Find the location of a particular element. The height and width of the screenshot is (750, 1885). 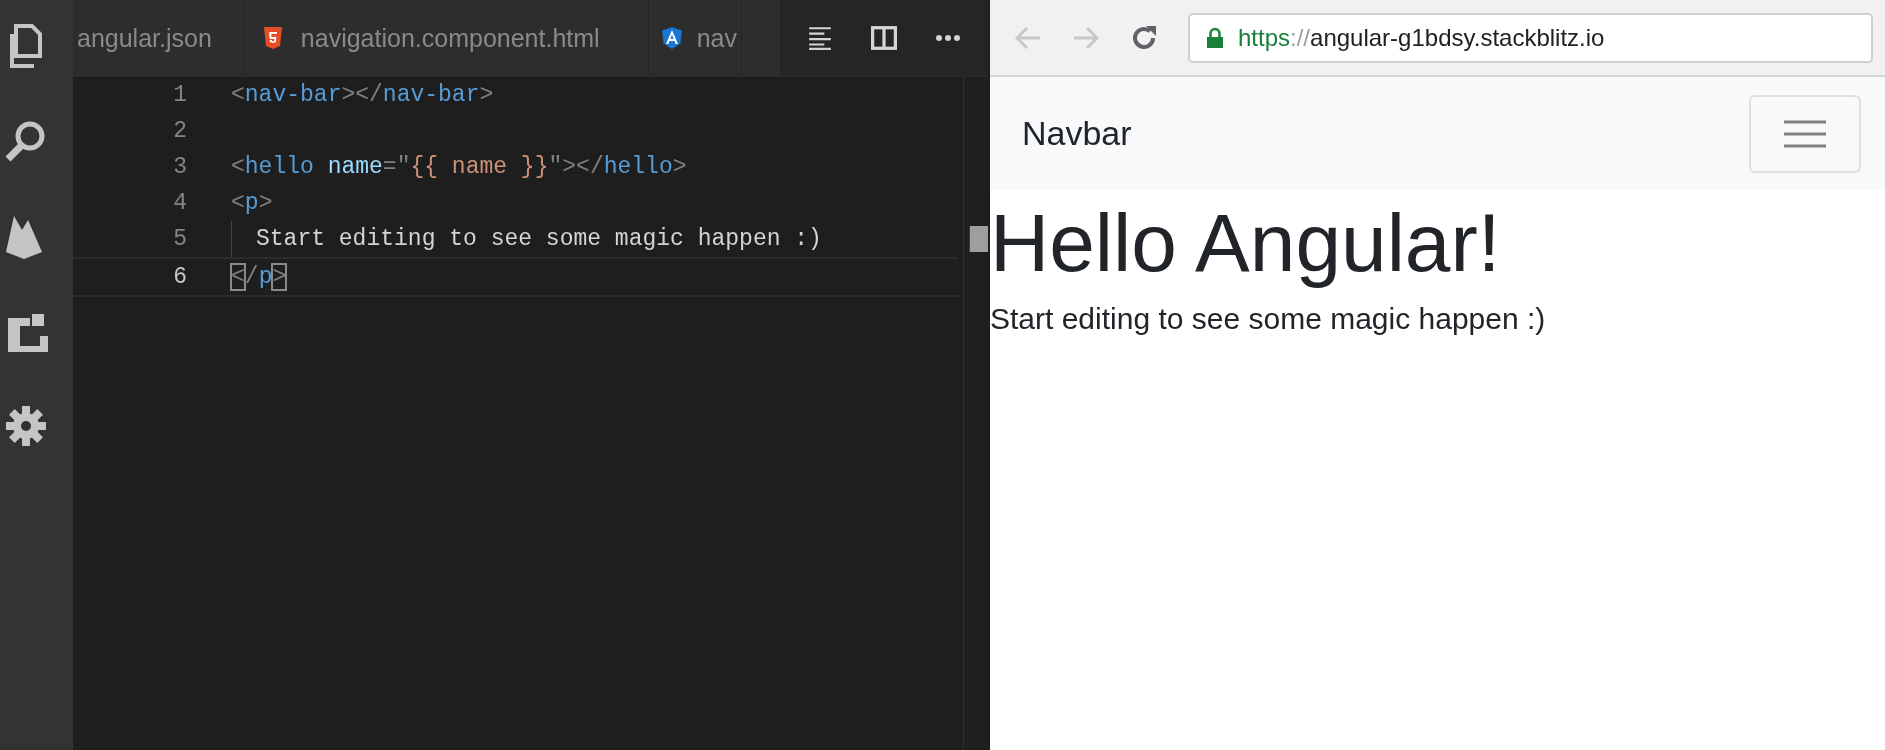

editor-tab: angular.json is located at coordinates (159, 38).